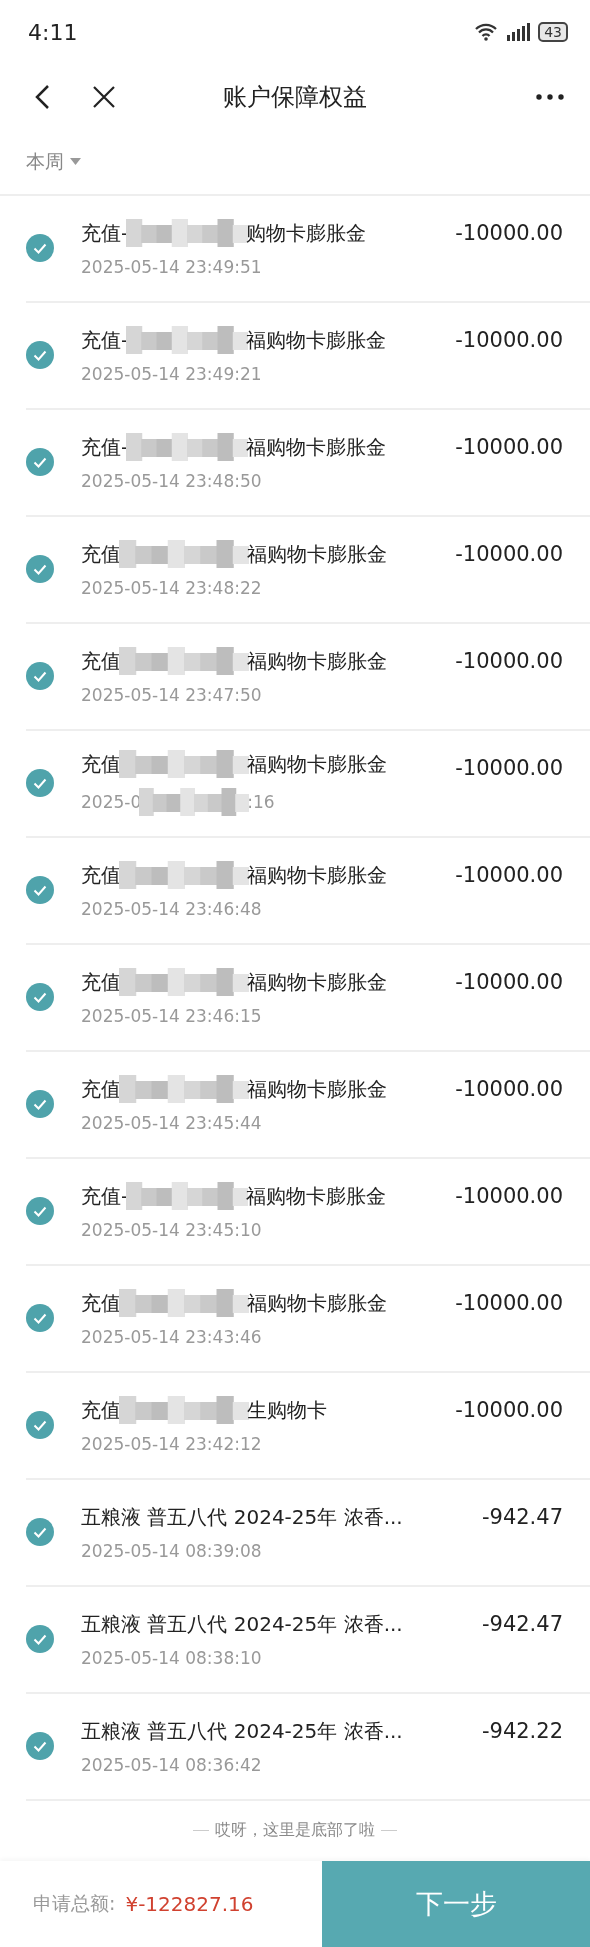 Image resolution: width=590 pixels, height=1947 pixels. What do you see at coordinates (295, 1831) in the screenshot?
I see `list-end-note: 哎呀，这里是底部了啦` at bounding box center [295, 1831].